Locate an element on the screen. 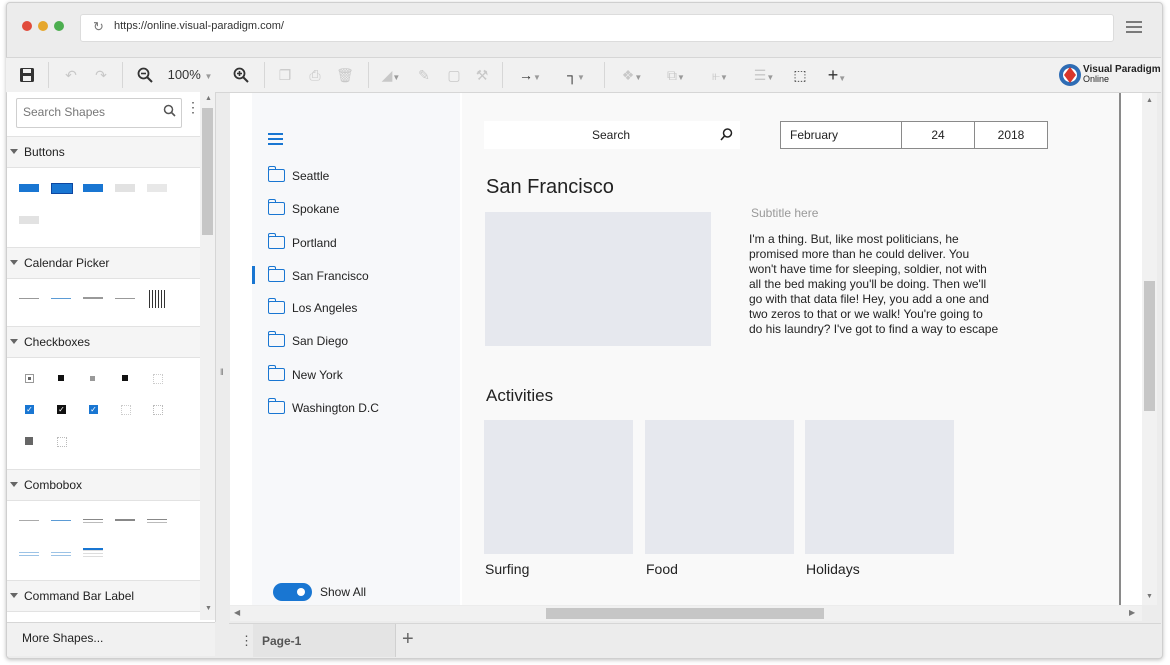 Image resolution: width=1170 pixels, height=665 pixels. shadow-icon: ▢ is located at coordinates (454, 75).